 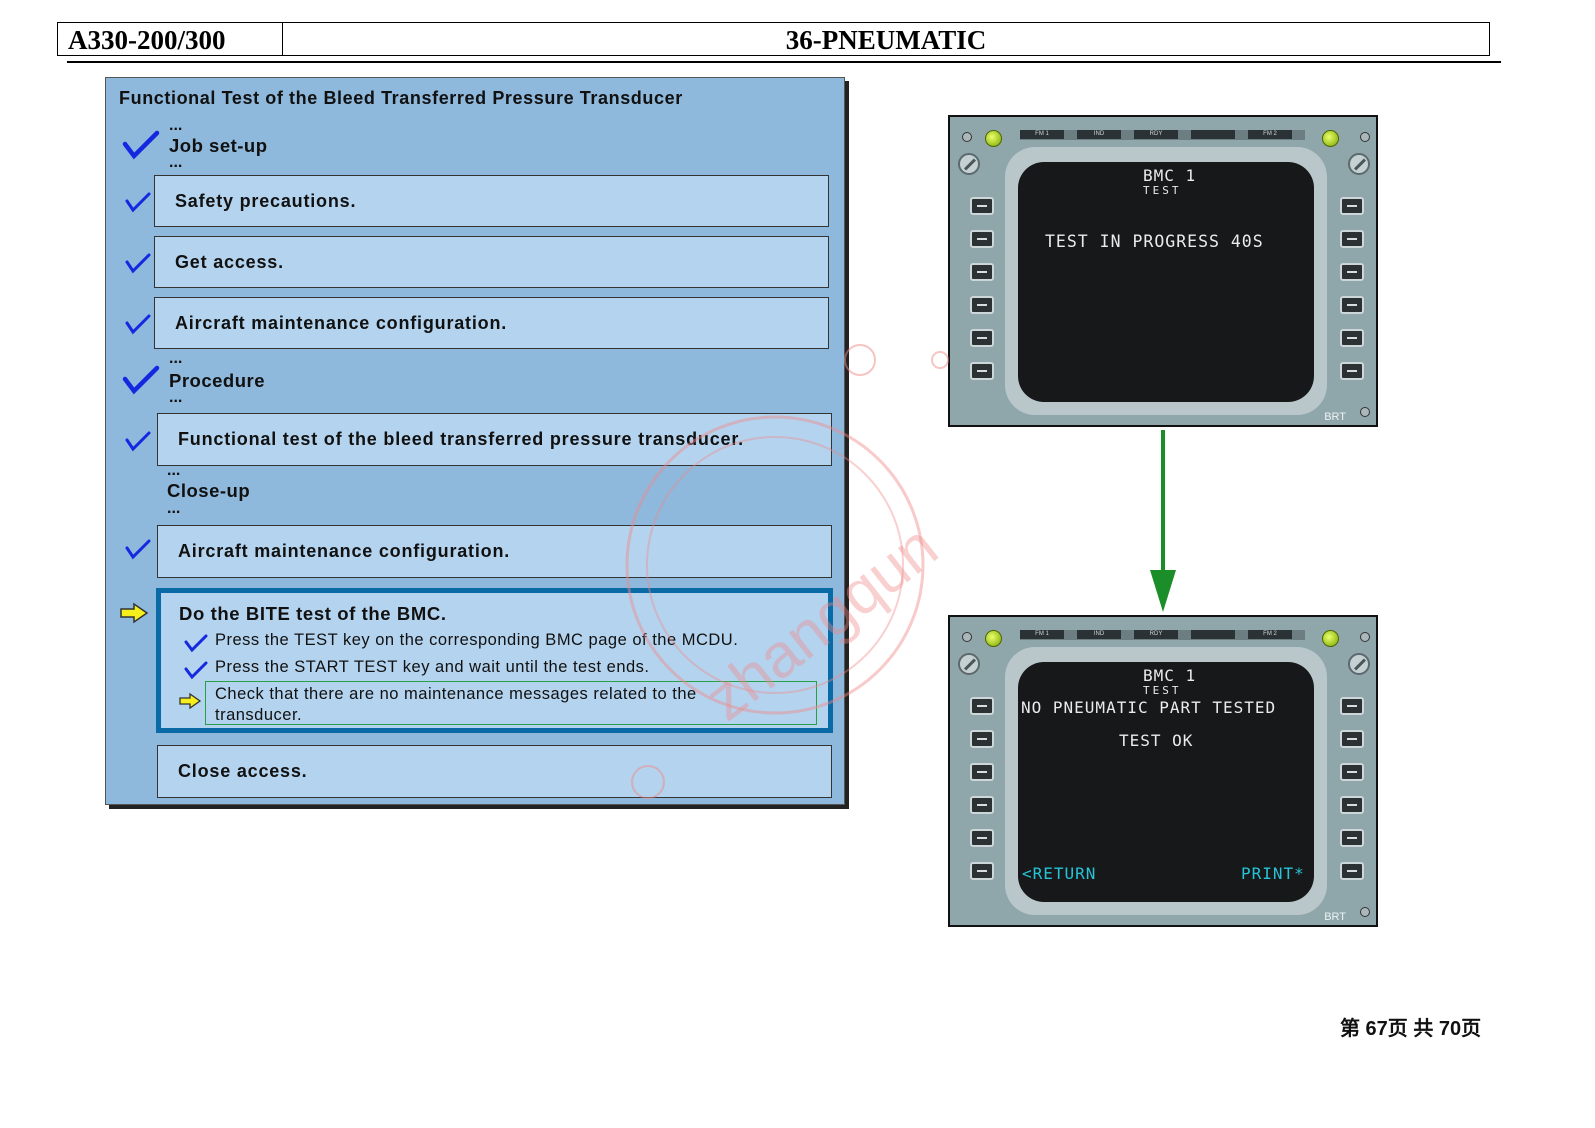 What do you see at coordinates (773, 39) in the screenshot?
I see `page-header: A330-200/300 36-PNEUMATIC` at bounding box center [773, 39].